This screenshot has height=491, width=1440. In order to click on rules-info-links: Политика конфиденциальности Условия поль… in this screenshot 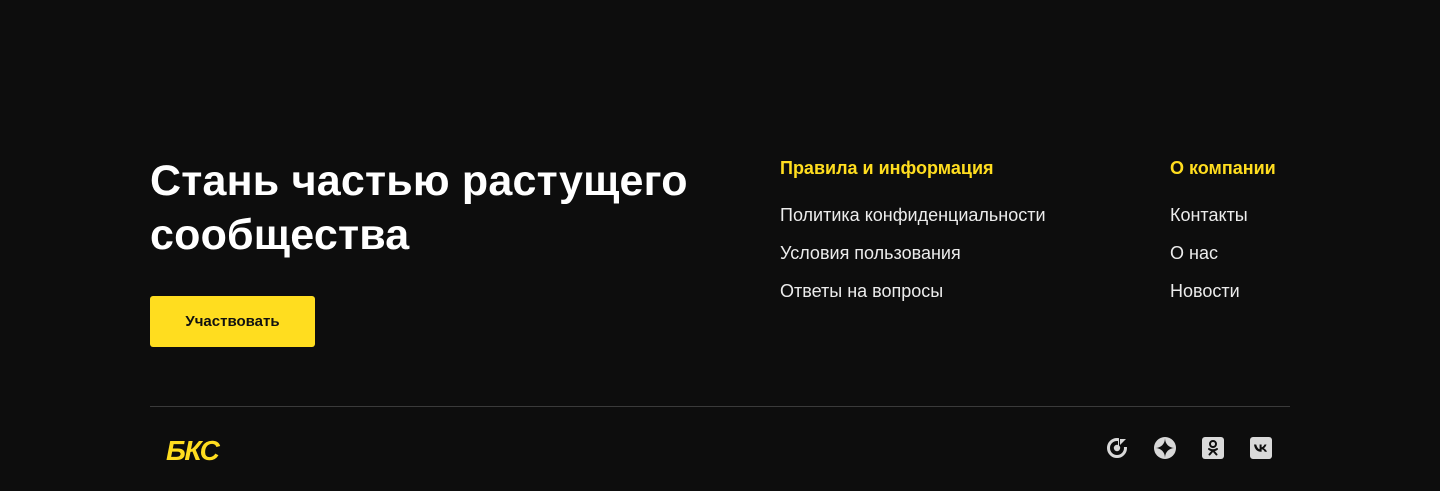, I will do `click(913, 260)`.